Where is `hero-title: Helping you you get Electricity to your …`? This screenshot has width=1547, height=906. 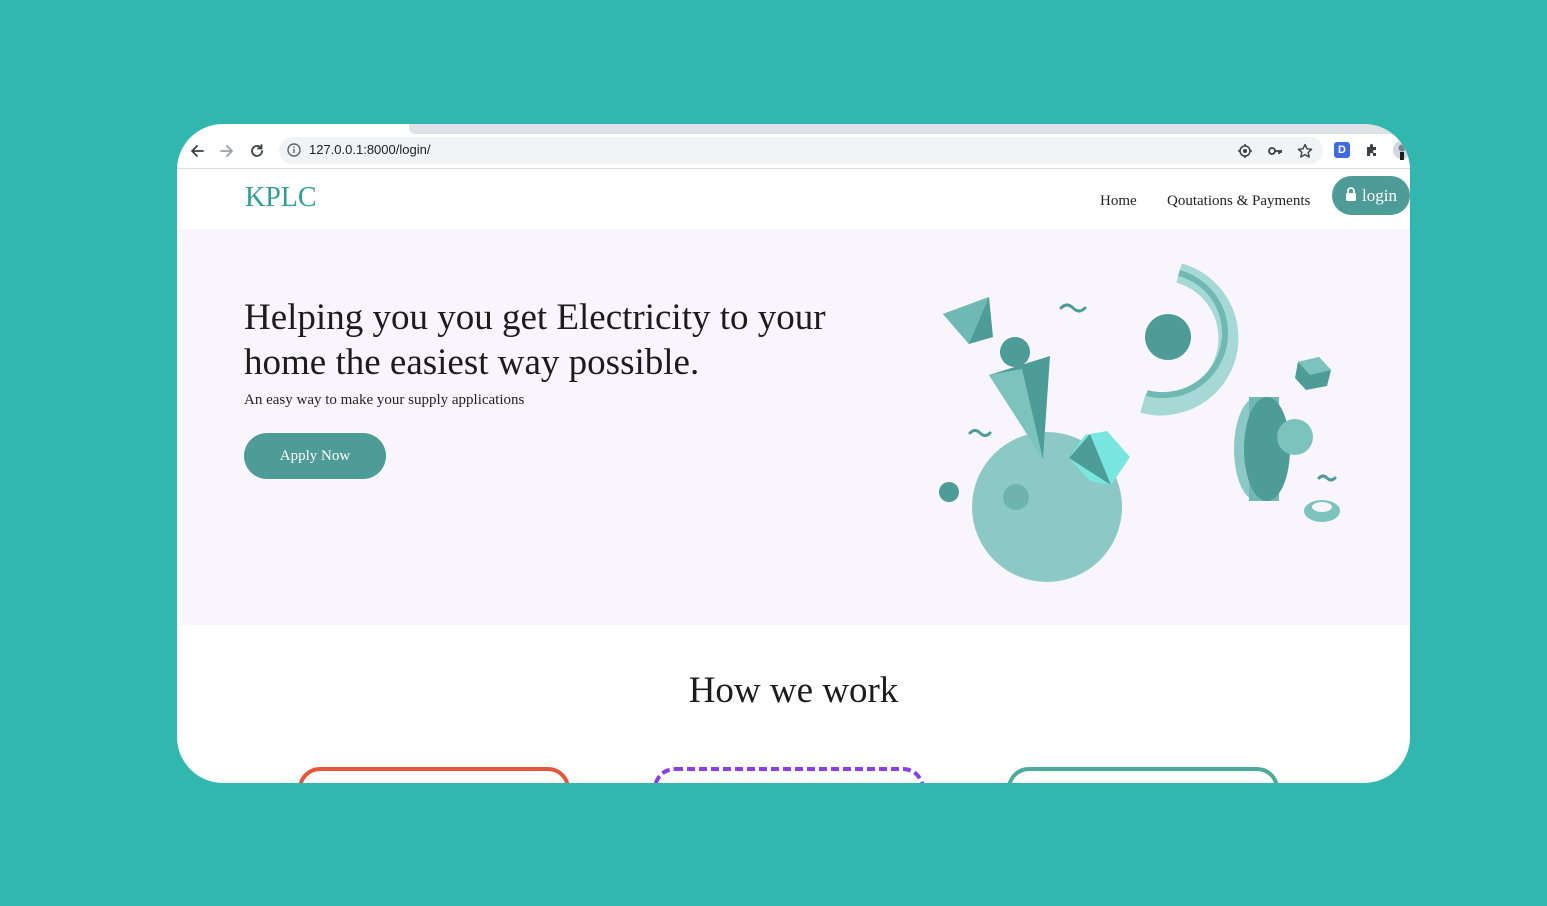 hero-title: Helping you you get Electricity to your … is located at coordinates (535, 340).